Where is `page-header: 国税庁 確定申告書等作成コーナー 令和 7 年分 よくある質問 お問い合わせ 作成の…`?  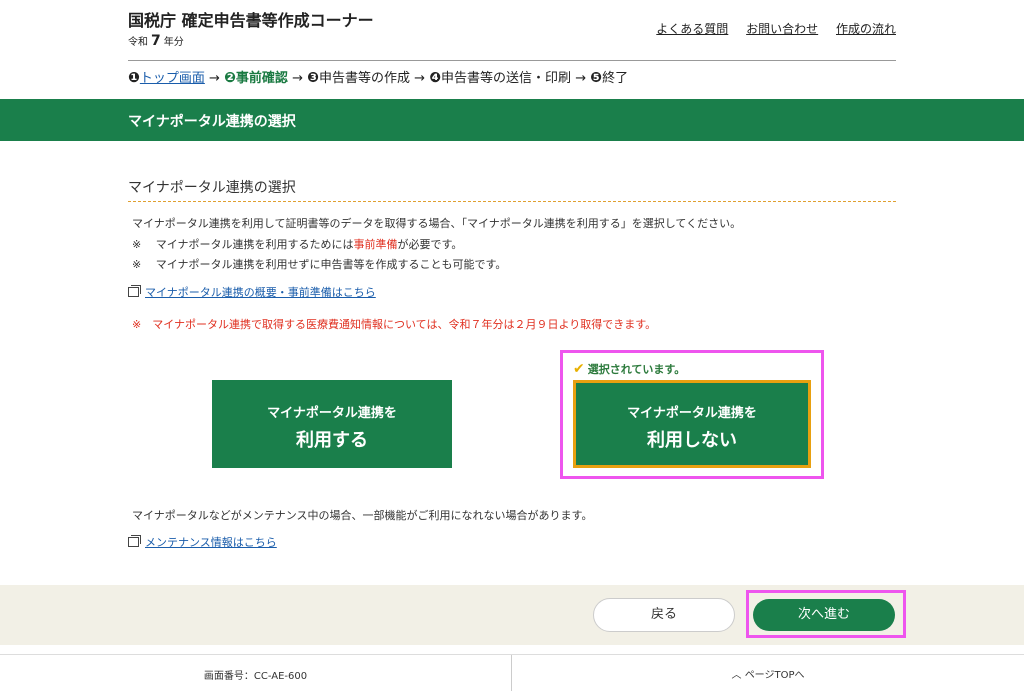 page-header: 国税庁 確定申告書等作成コーナー 令和 7 年分 よくある質問 お問い合わせ 作成の… is located at coordinates (512, 30).